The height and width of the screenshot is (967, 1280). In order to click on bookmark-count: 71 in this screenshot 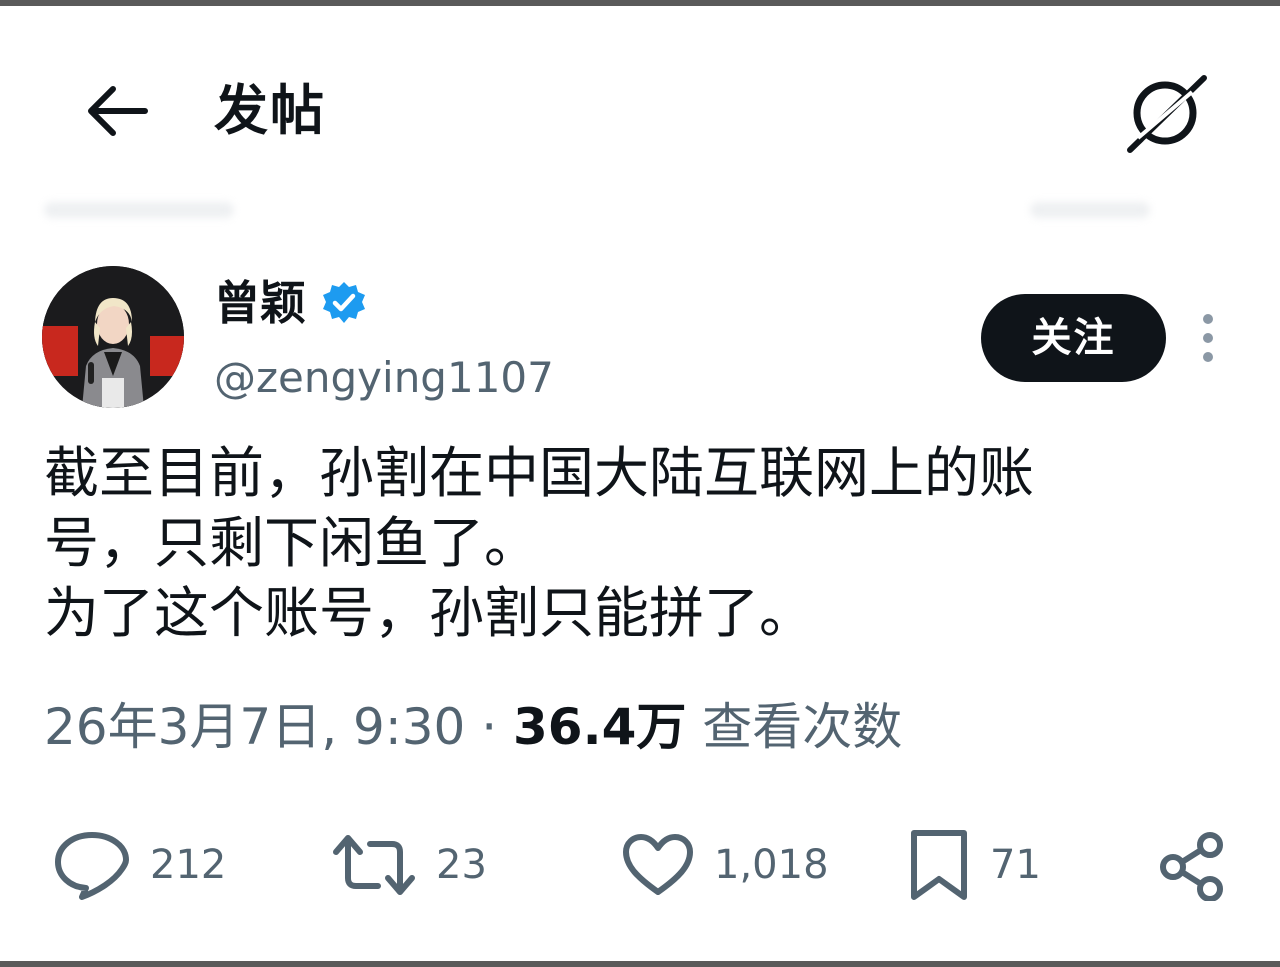, I will do `click(1015, 865)`.